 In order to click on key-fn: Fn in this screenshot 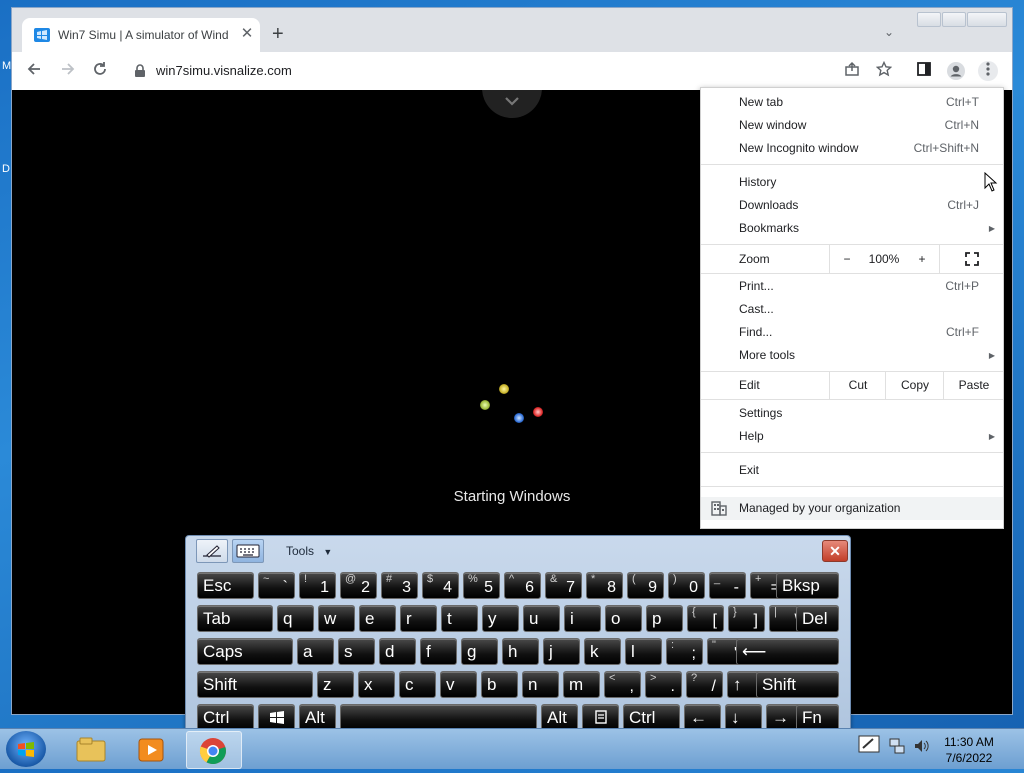, I will do `click(817, 717)`.